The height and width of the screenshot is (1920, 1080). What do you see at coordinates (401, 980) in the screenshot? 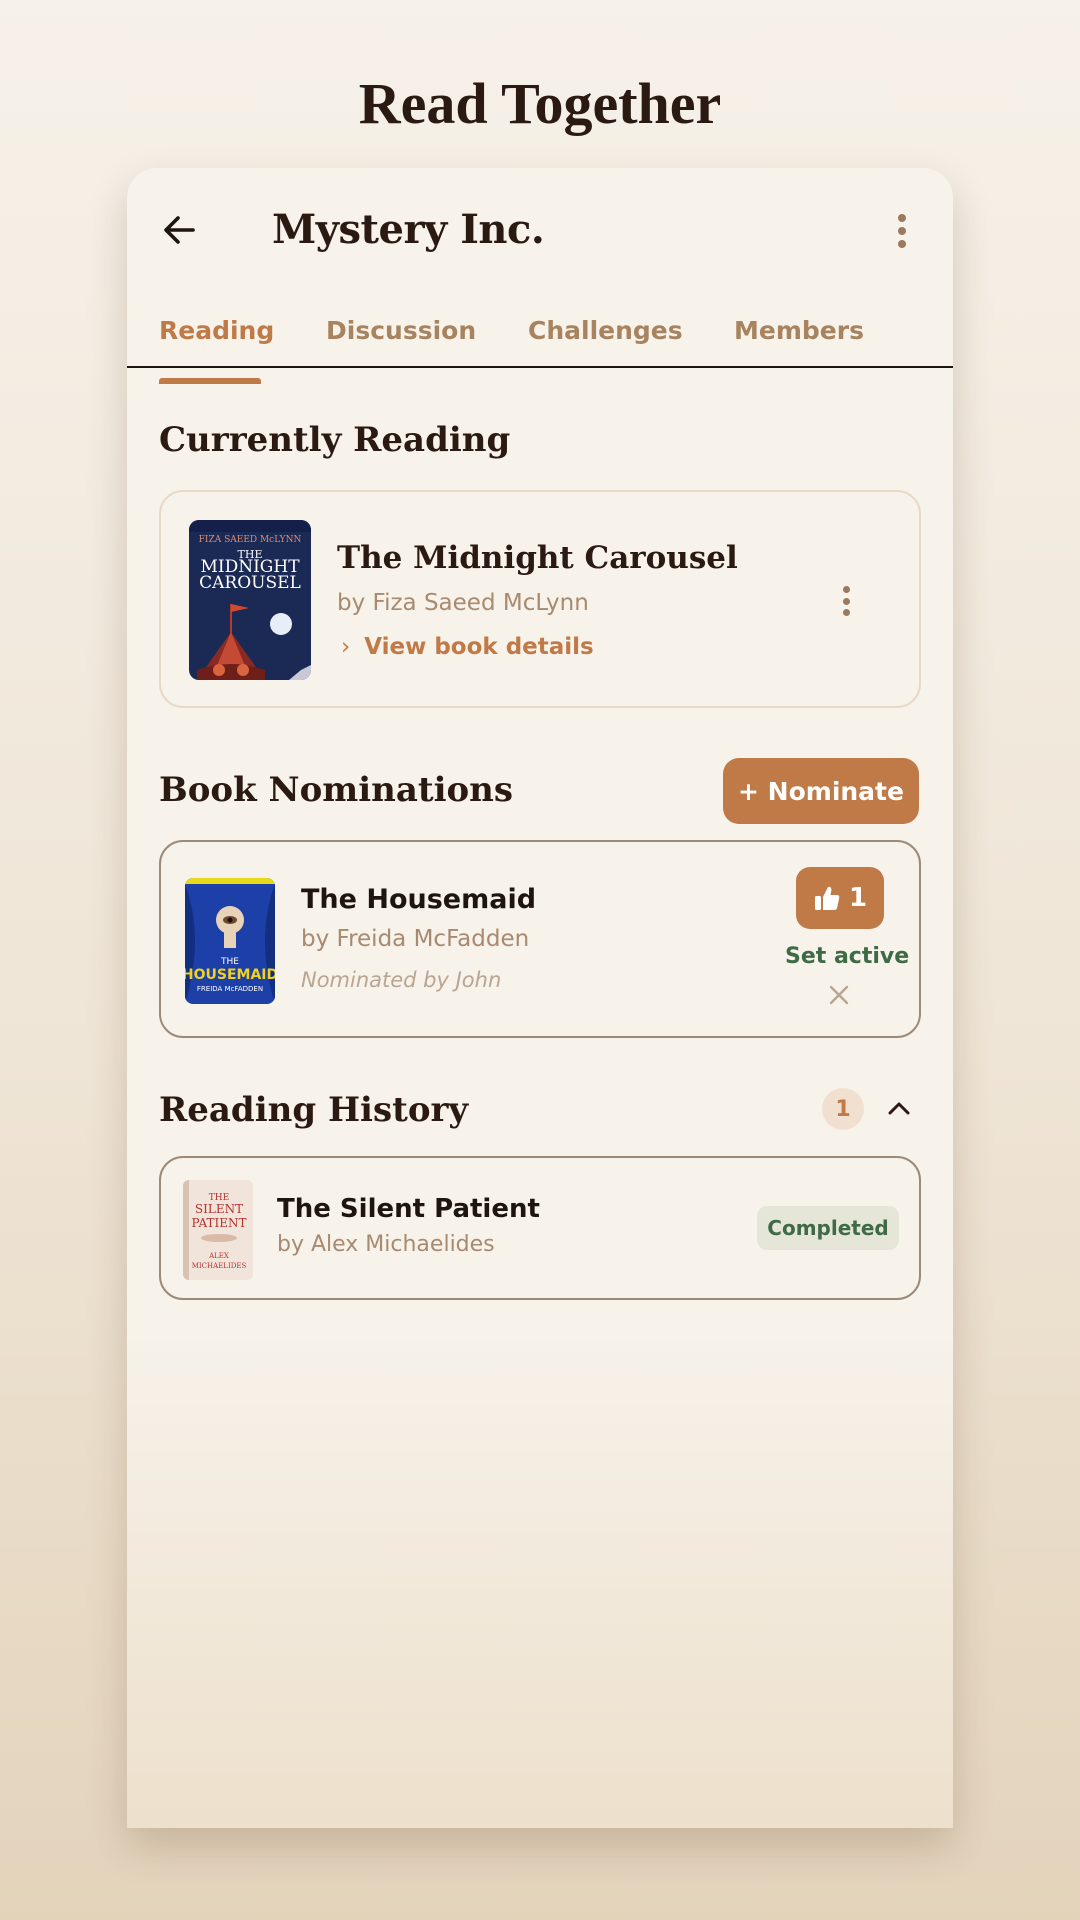
I see `nominated-by-label: Nominated by John` at bounding box center [401, 980].